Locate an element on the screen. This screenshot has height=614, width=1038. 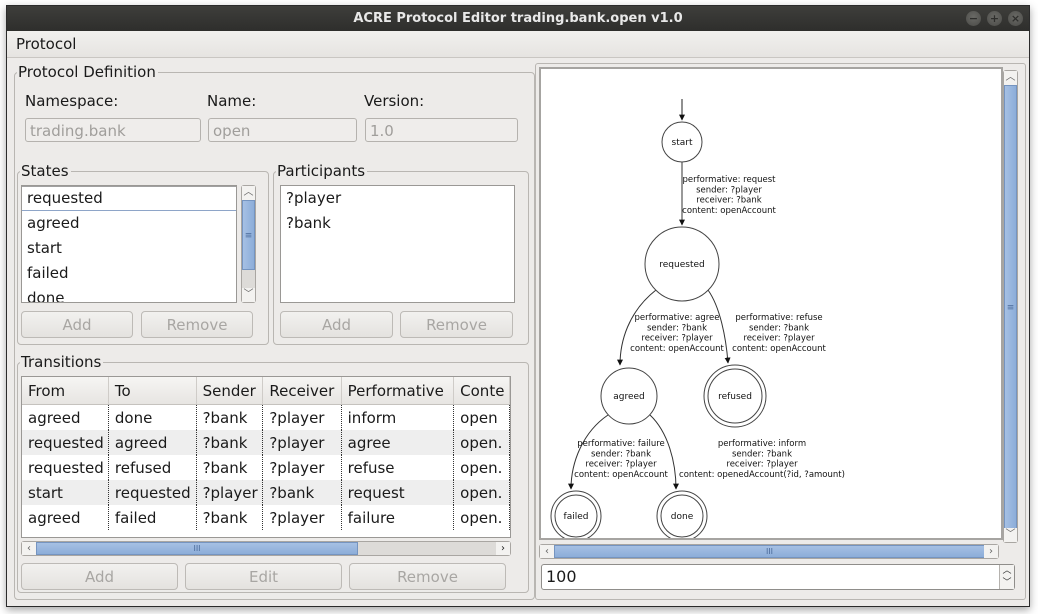
namespace-field: trading.bank is located at coordinates (113, 130).